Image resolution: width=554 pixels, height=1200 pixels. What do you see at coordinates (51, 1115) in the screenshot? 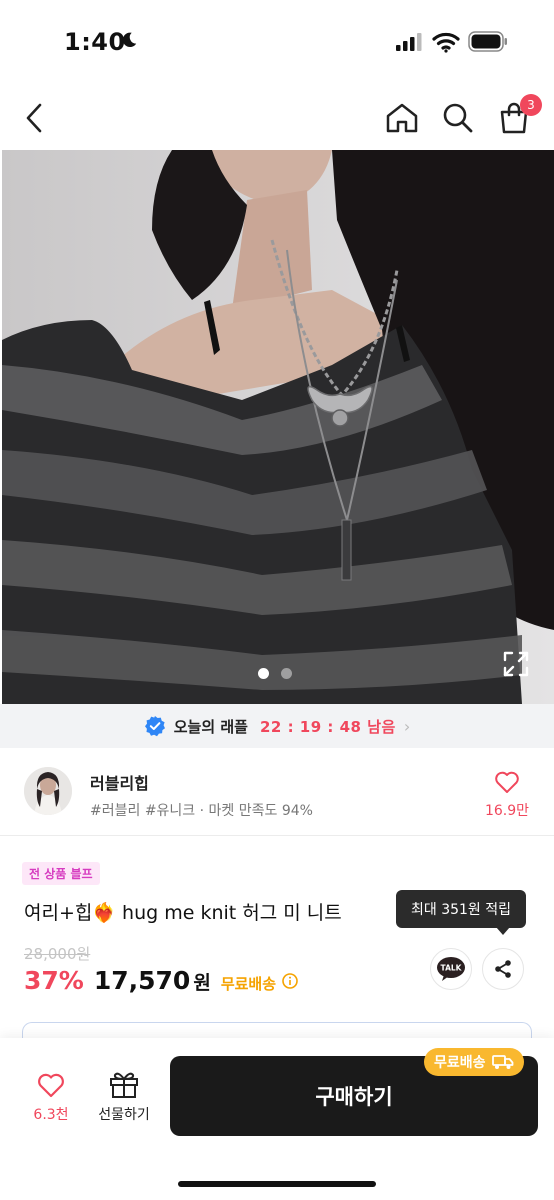
I see `product-like-count: 6.3천` at bounding box center [51, 1115].